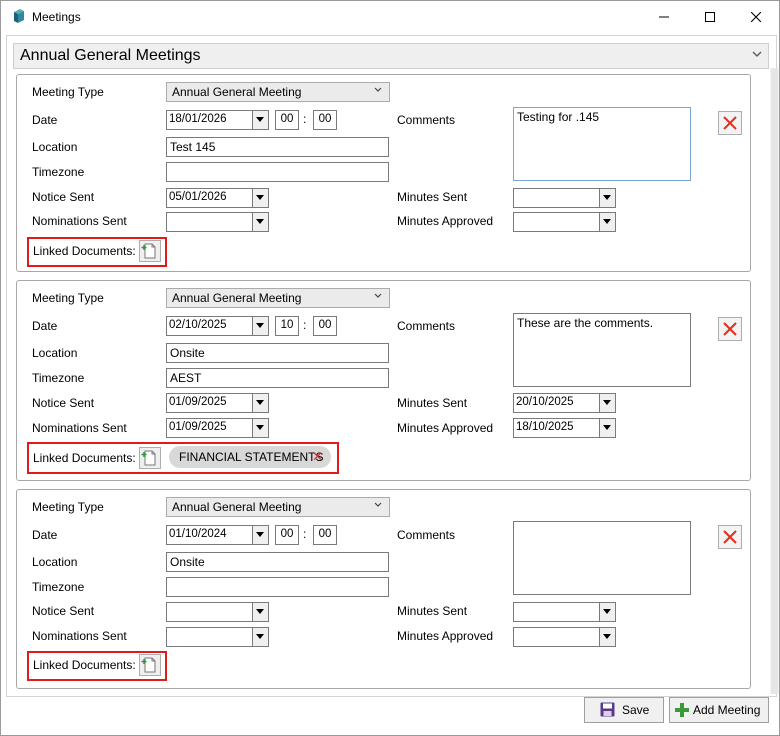  Describe the element at coordinates (607, 709) in the screenshot. I see `floppy-disk-icon` at that location.